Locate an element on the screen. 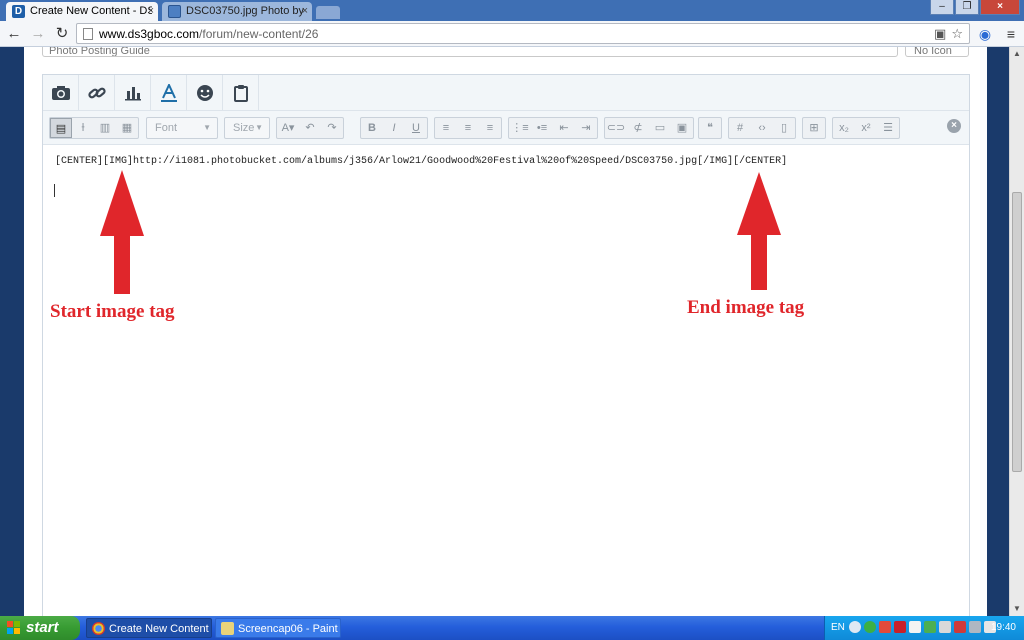  table-icon: ⊞ is located at coordinates (814, 128).